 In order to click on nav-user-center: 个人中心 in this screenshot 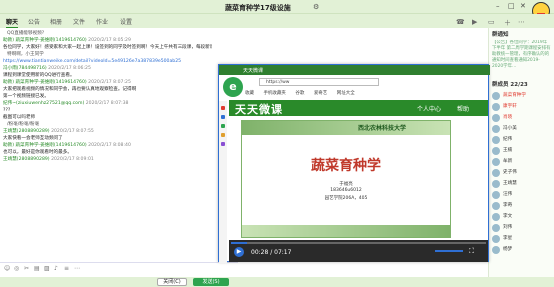, I will do `click(429, 108)`.